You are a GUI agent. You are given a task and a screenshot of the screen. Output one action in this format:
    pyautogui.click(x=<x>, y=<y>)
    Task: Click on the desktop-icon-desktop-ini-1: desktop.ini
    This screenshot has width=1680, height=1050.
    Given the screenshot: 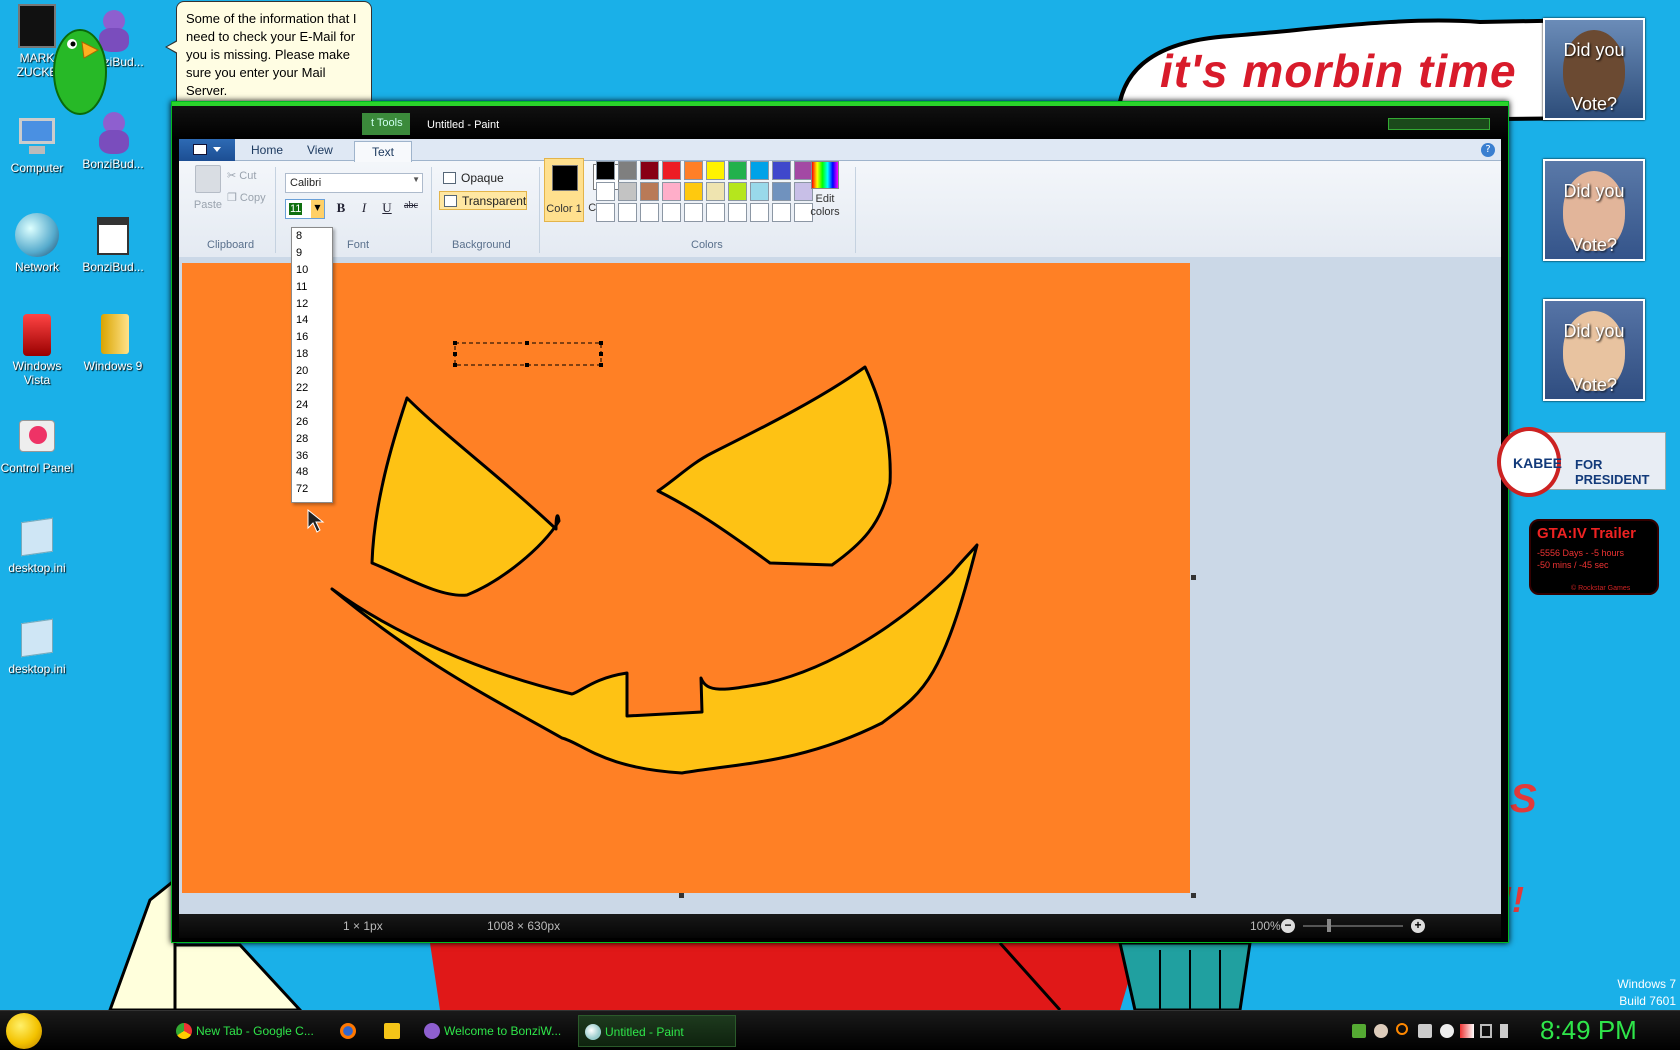 What is the action you would take?
    pyautogui.click(x=37, y=544)
    